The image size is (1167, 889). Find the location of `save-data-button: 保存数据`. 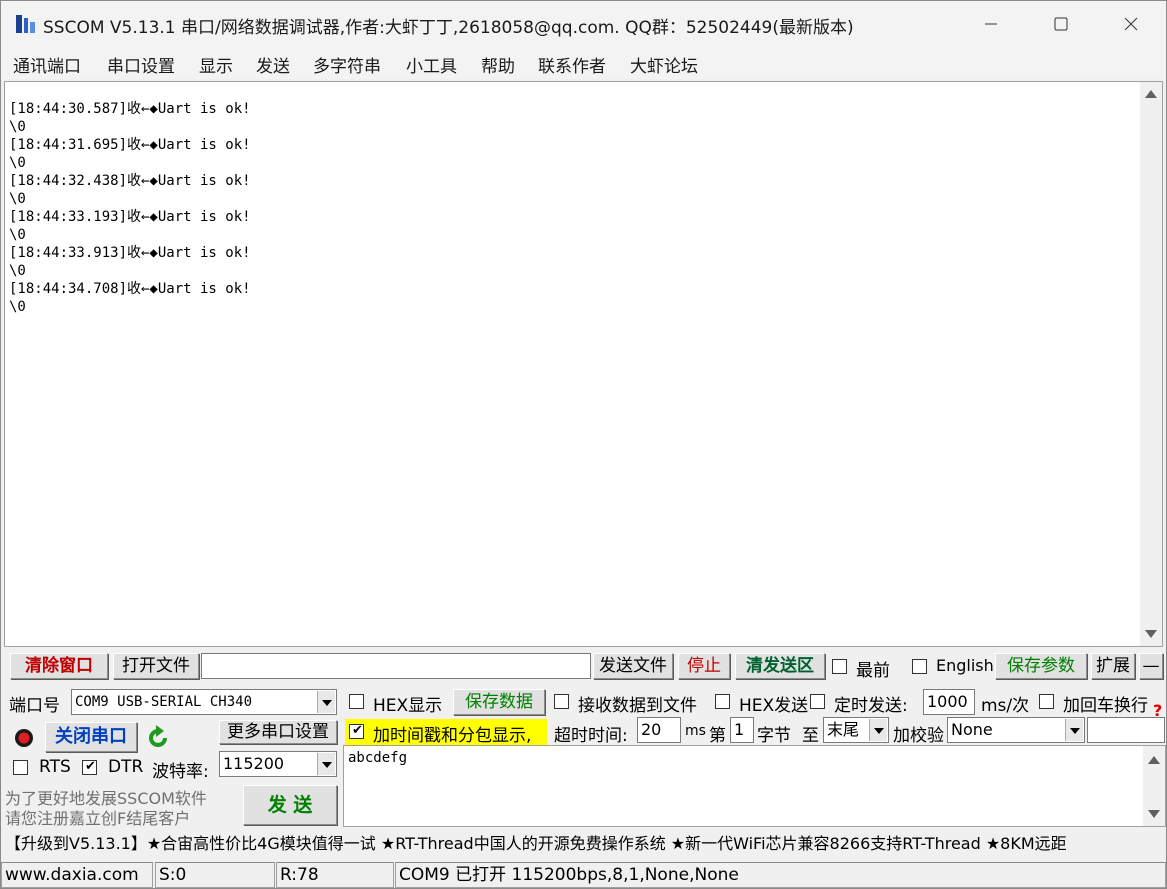

save-data-button: 保存数据 is located at coordinates (499, 702).